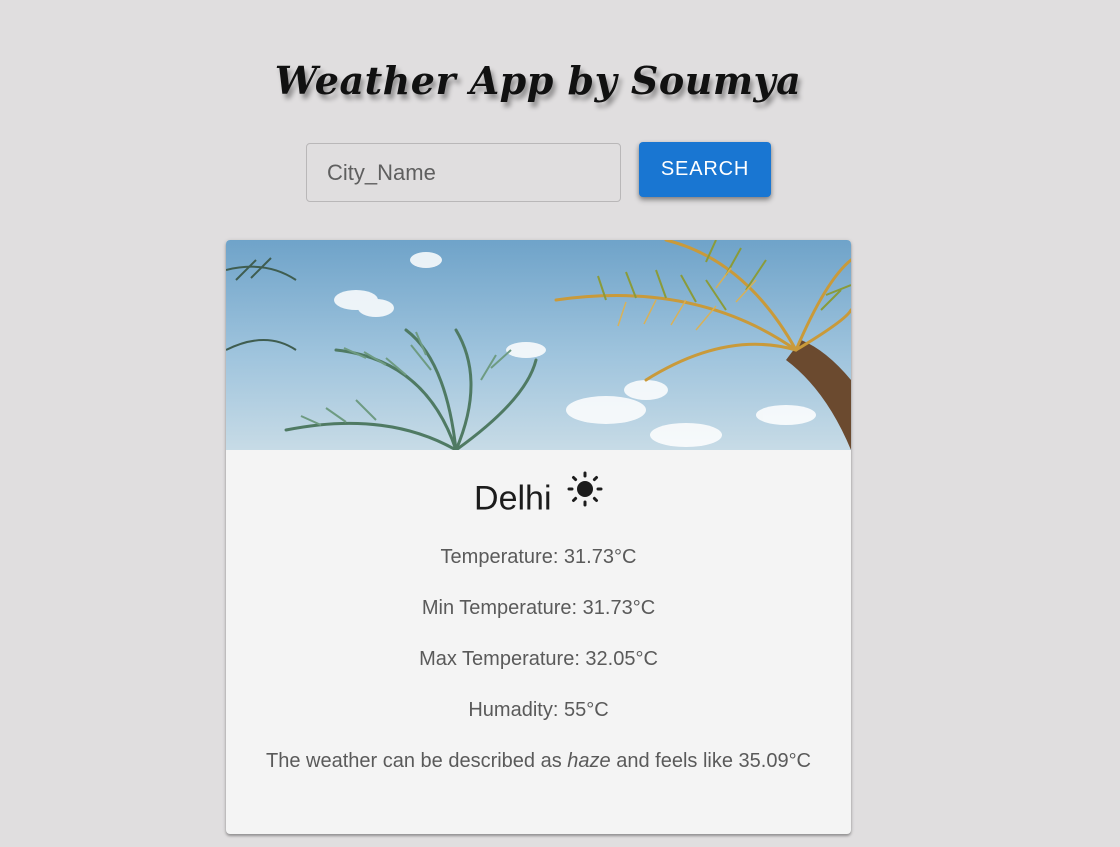  I want to click on city-name: Delhi, so click(513, 498).